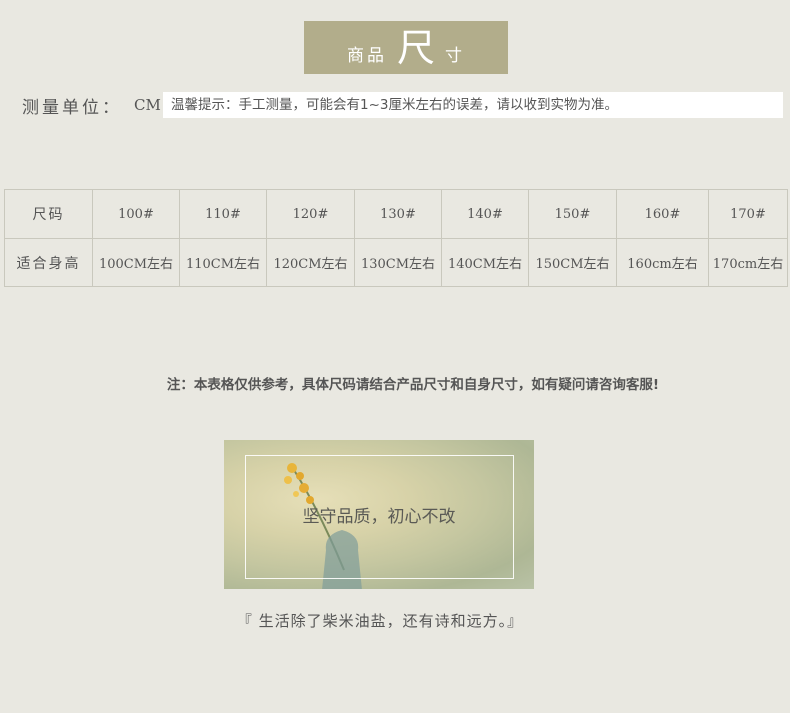 This screenshot has width=790, height=713. Describe the element at coordinates (223, 214) in the screenshot. I see `size-cell: 110#` at that location.